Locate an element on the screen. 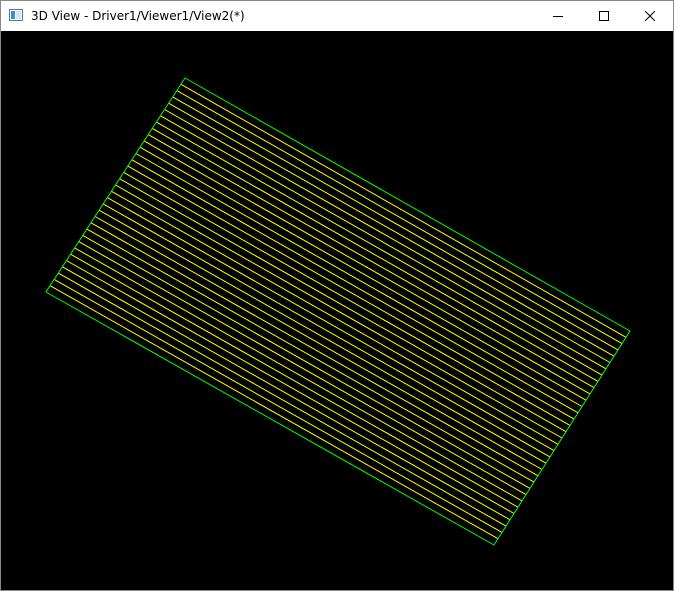 Image resolution: width=674 pixels, height=591 pixels. title-bar: 3D View - Driver1/Viewer1/View2(*) is located at coordinates (337, 16).